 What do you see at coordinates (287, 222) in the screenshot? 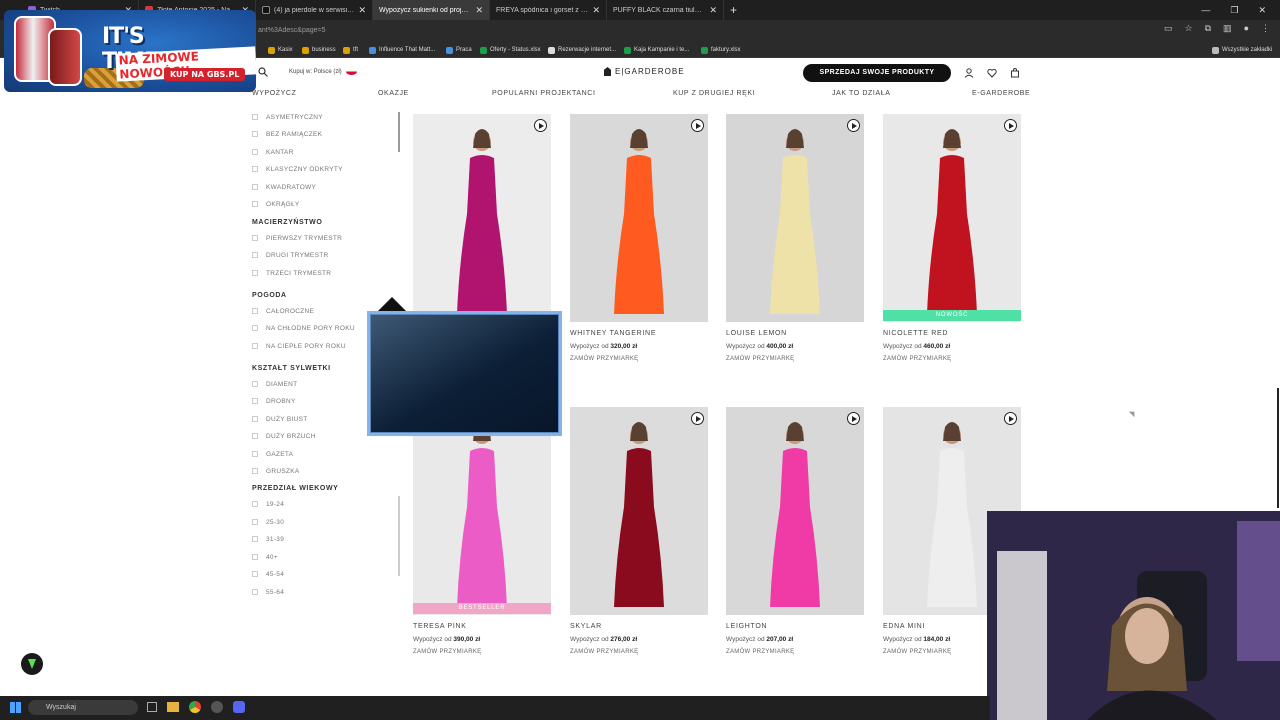
I see `filter-heading-maternity: MACIERZYŃSTWO` at bounding box center [287, 222].